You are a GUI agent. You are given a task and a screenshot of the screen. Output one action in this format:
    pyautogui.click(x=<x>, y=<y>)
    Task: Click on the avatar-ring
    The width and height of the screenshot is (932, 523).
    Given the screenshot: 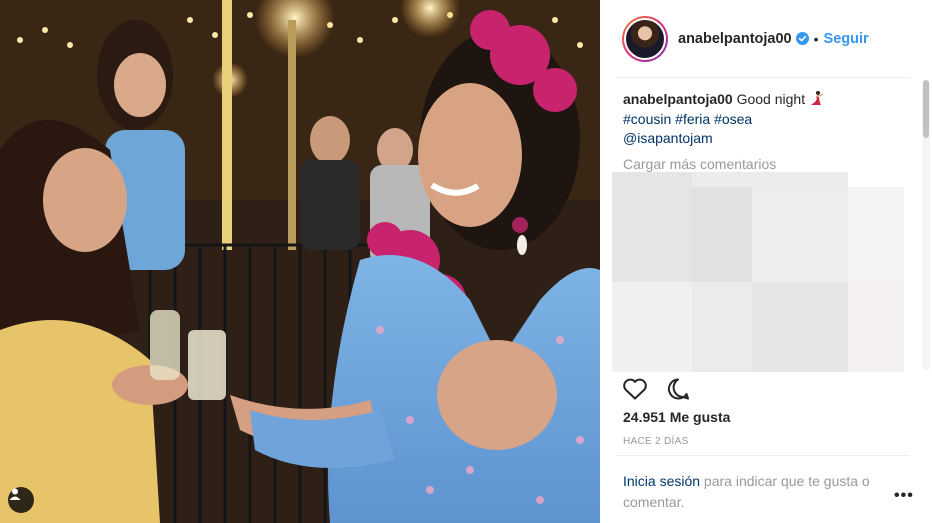 What is the action you would take?
    pyautogui.click(x=645, y=38)
    